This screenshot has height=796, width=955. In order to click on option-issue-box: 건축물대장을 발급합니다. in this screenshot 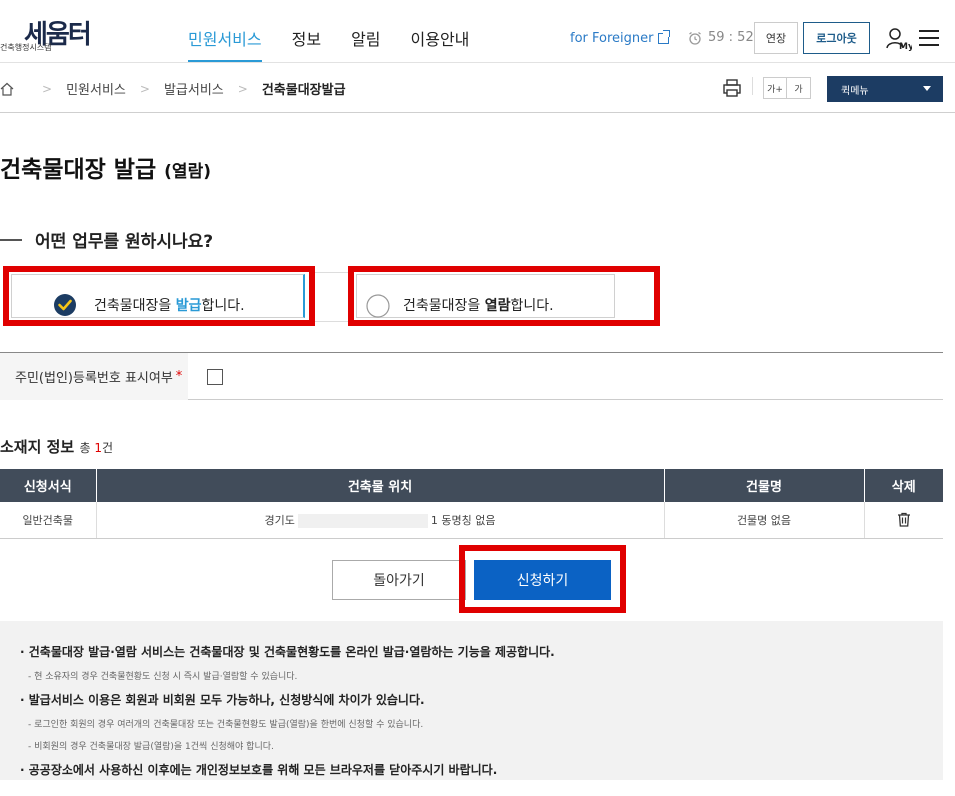, I will do `click(158, 296)`.